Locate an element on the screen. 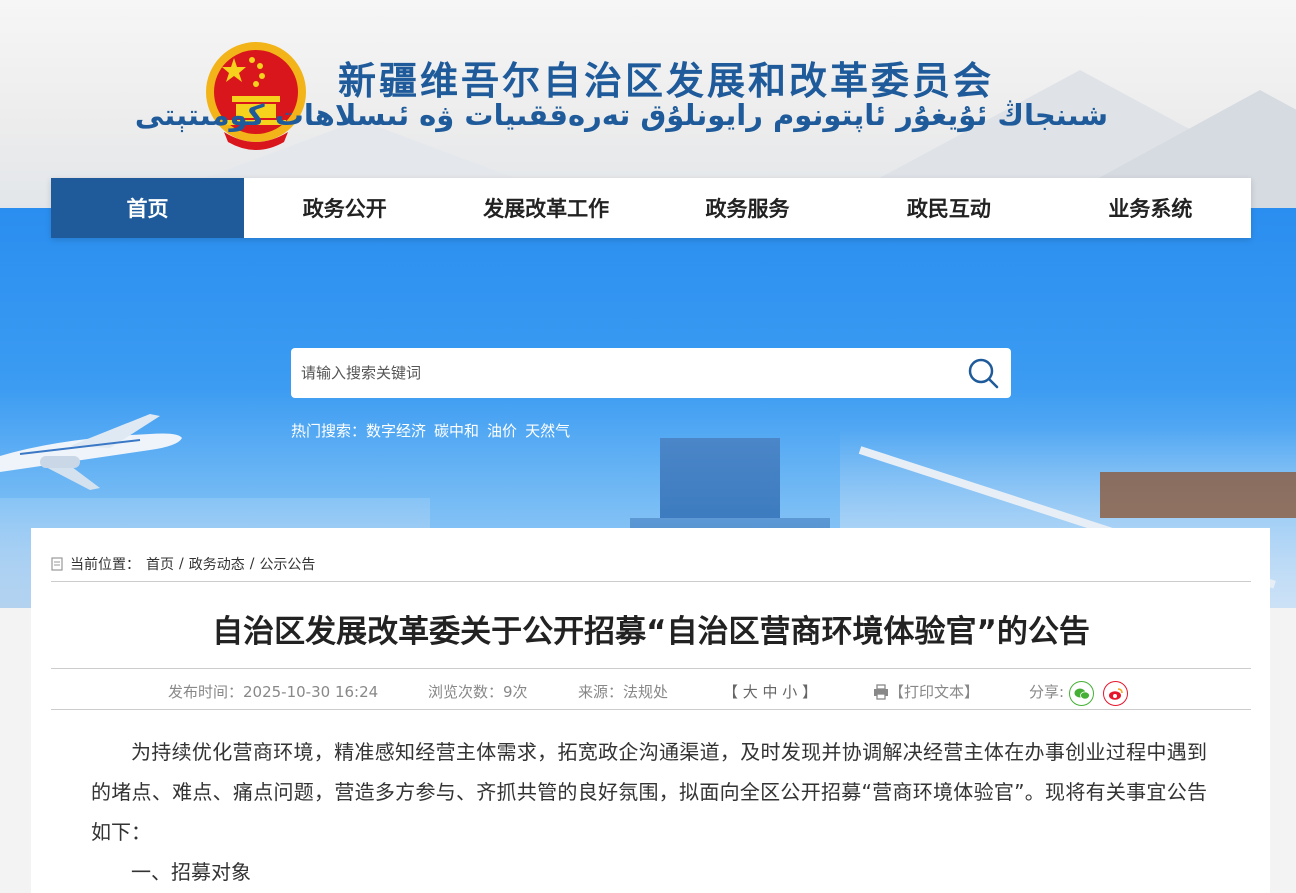  hot-search: 热门搜索：数字经济 碳中和 油价 天然气 is located at coordinates (434, 430).